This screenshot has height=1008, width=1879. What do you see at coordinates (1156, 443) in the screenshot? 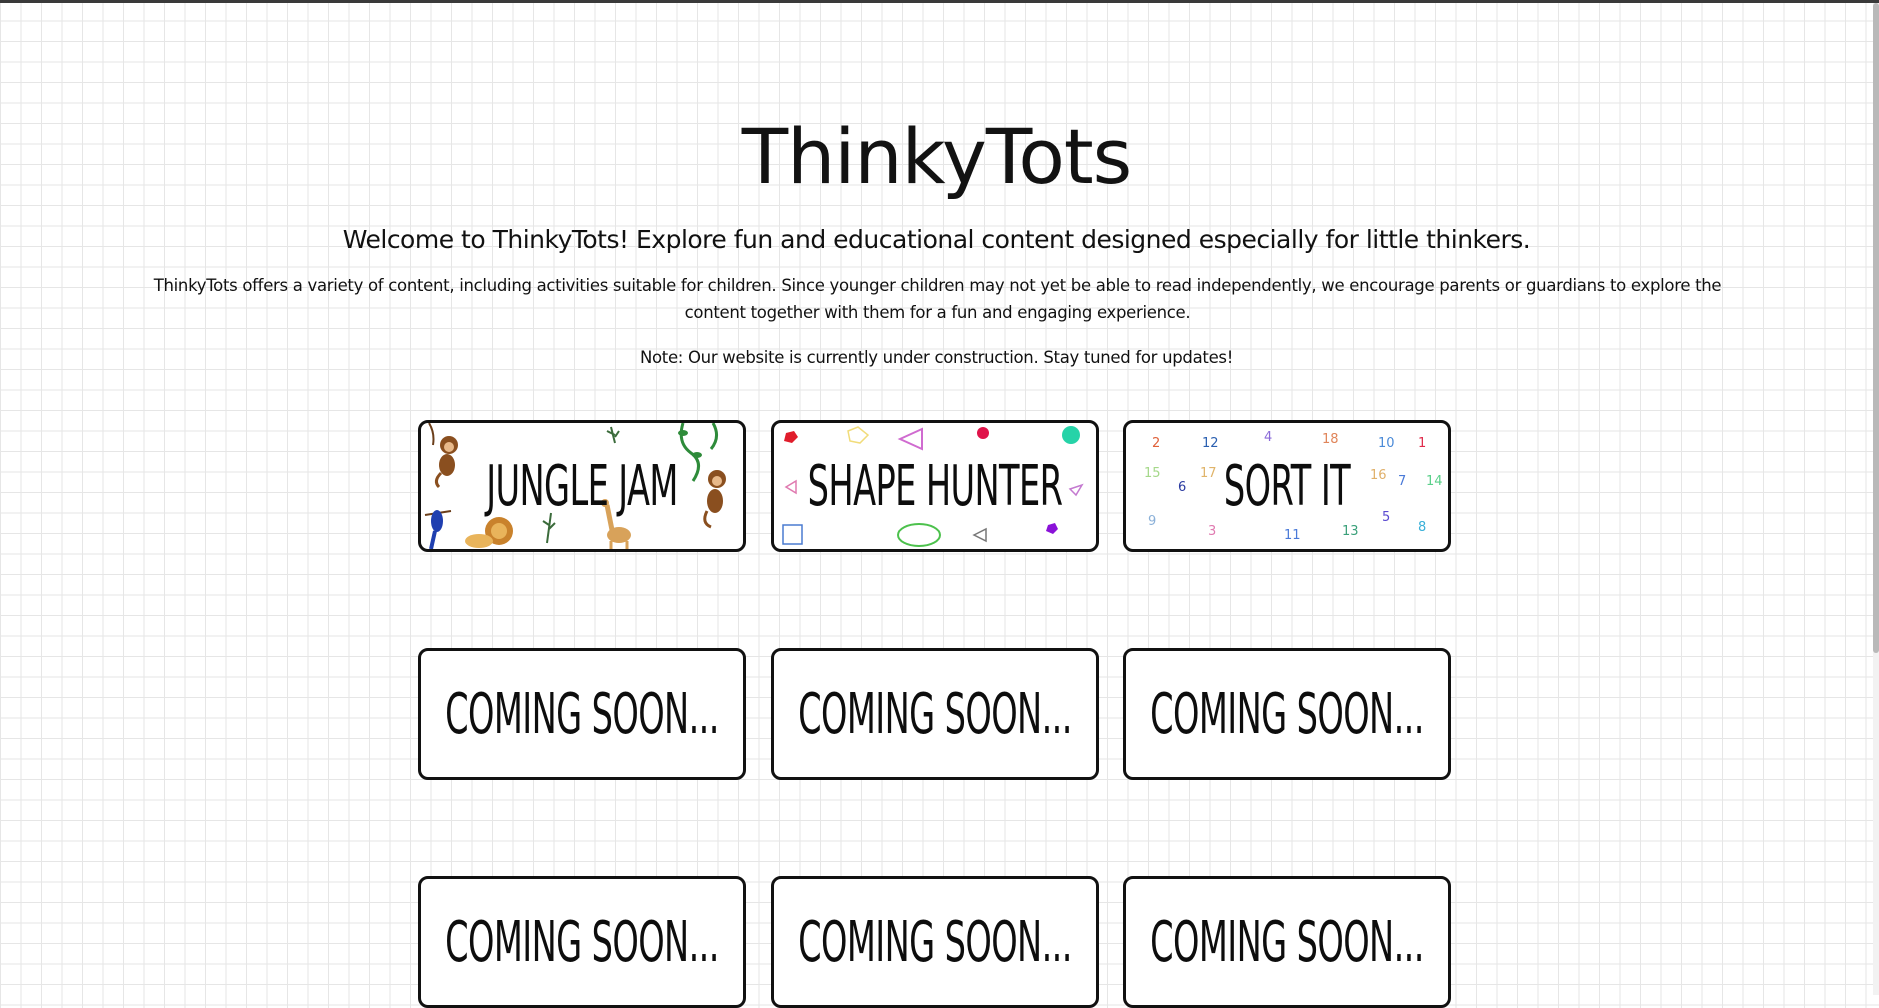
I see `svg-text: 2` at bounding box center [1156, 443].